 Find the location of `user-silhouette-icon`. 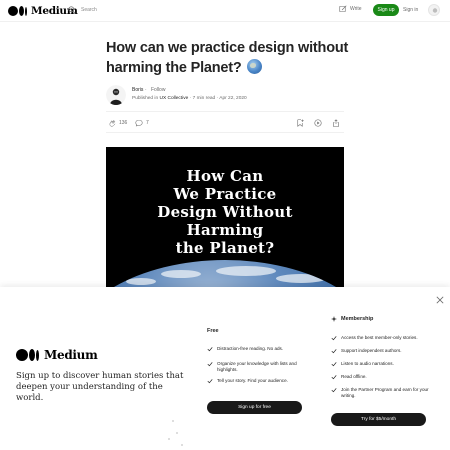

user-silhouette-icon is located at coordinates (435, 10).